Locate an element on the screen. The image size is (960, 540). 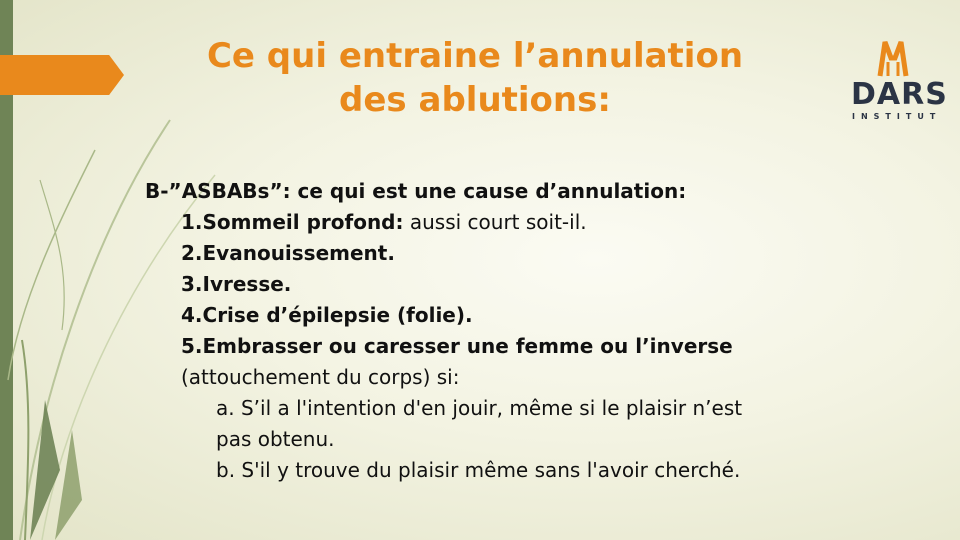
item-1-rest: aussi court soit-il. is located at coordinates (495, 222).